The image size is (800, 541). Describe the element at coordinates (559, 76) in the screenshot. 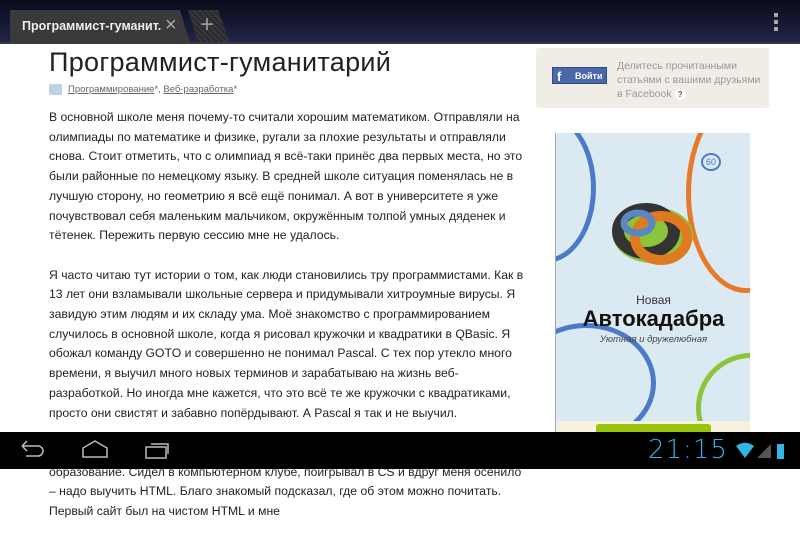

I see `facebook-icon: f` at that location.